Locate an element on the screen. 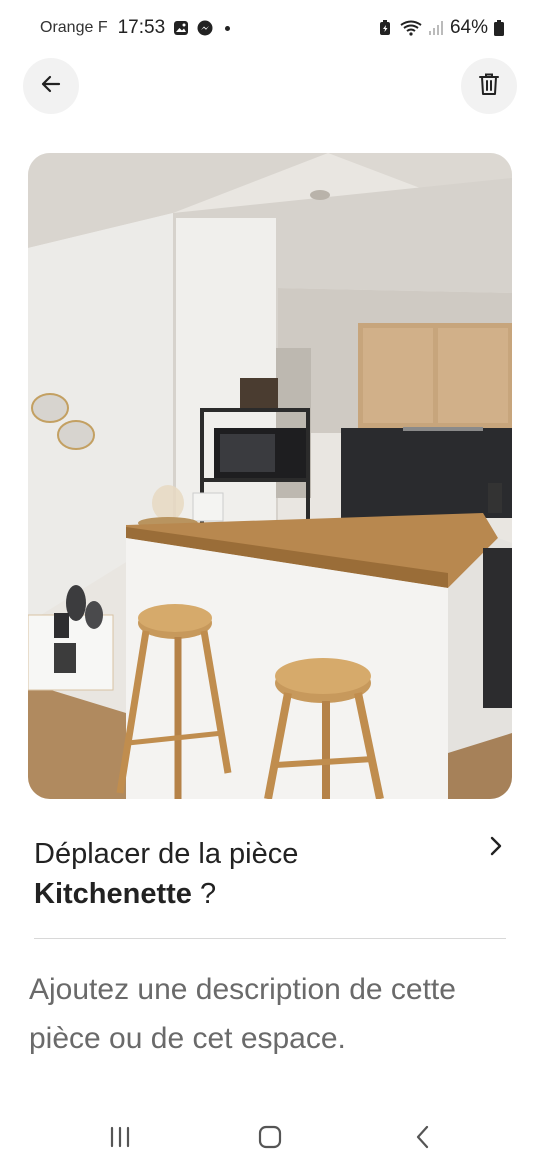  wifi-icon is located at coordinates (411, 28).